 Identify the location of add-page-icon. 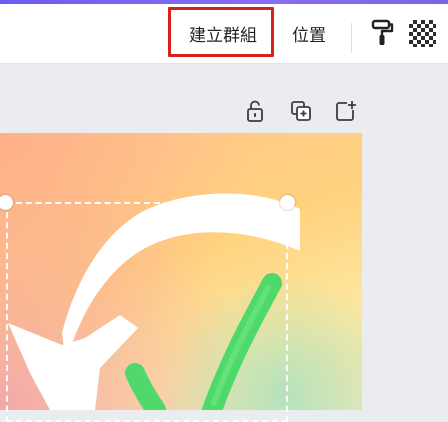
(346, 111).